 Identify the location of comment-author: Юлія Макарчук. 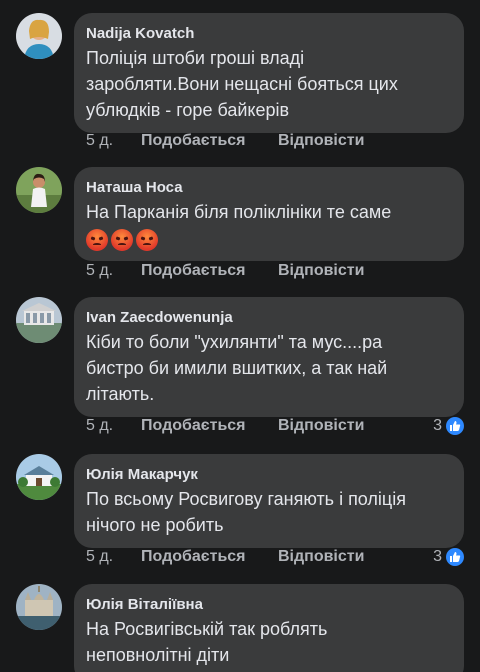
(268, 475).